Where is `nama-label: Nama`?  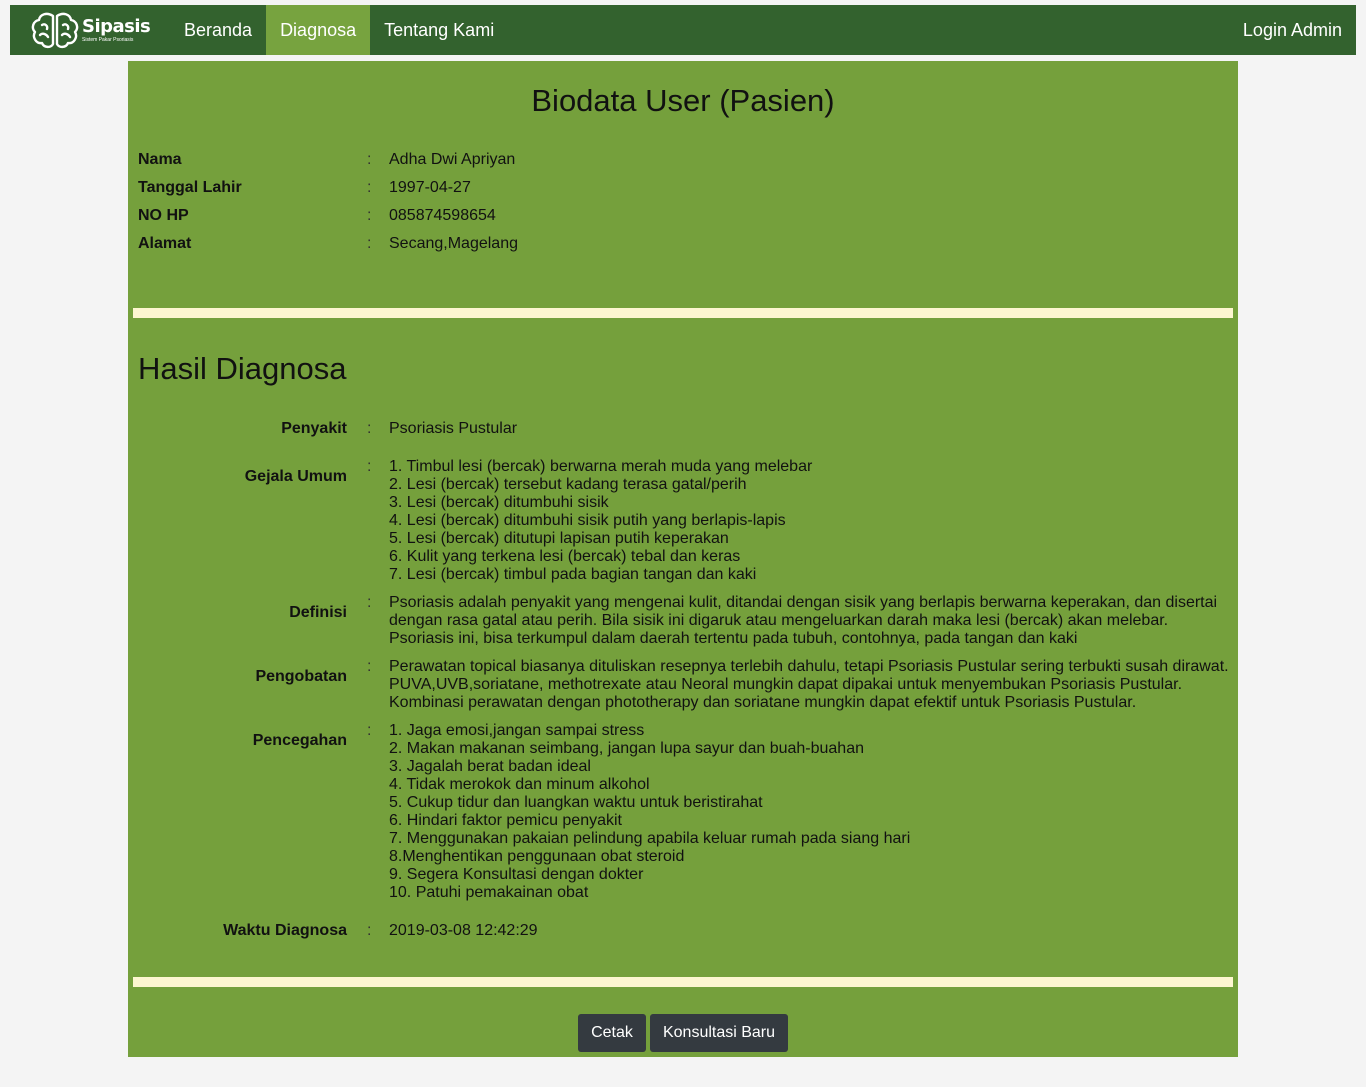
nama-label: Nama is located at coordinates (160, 159).